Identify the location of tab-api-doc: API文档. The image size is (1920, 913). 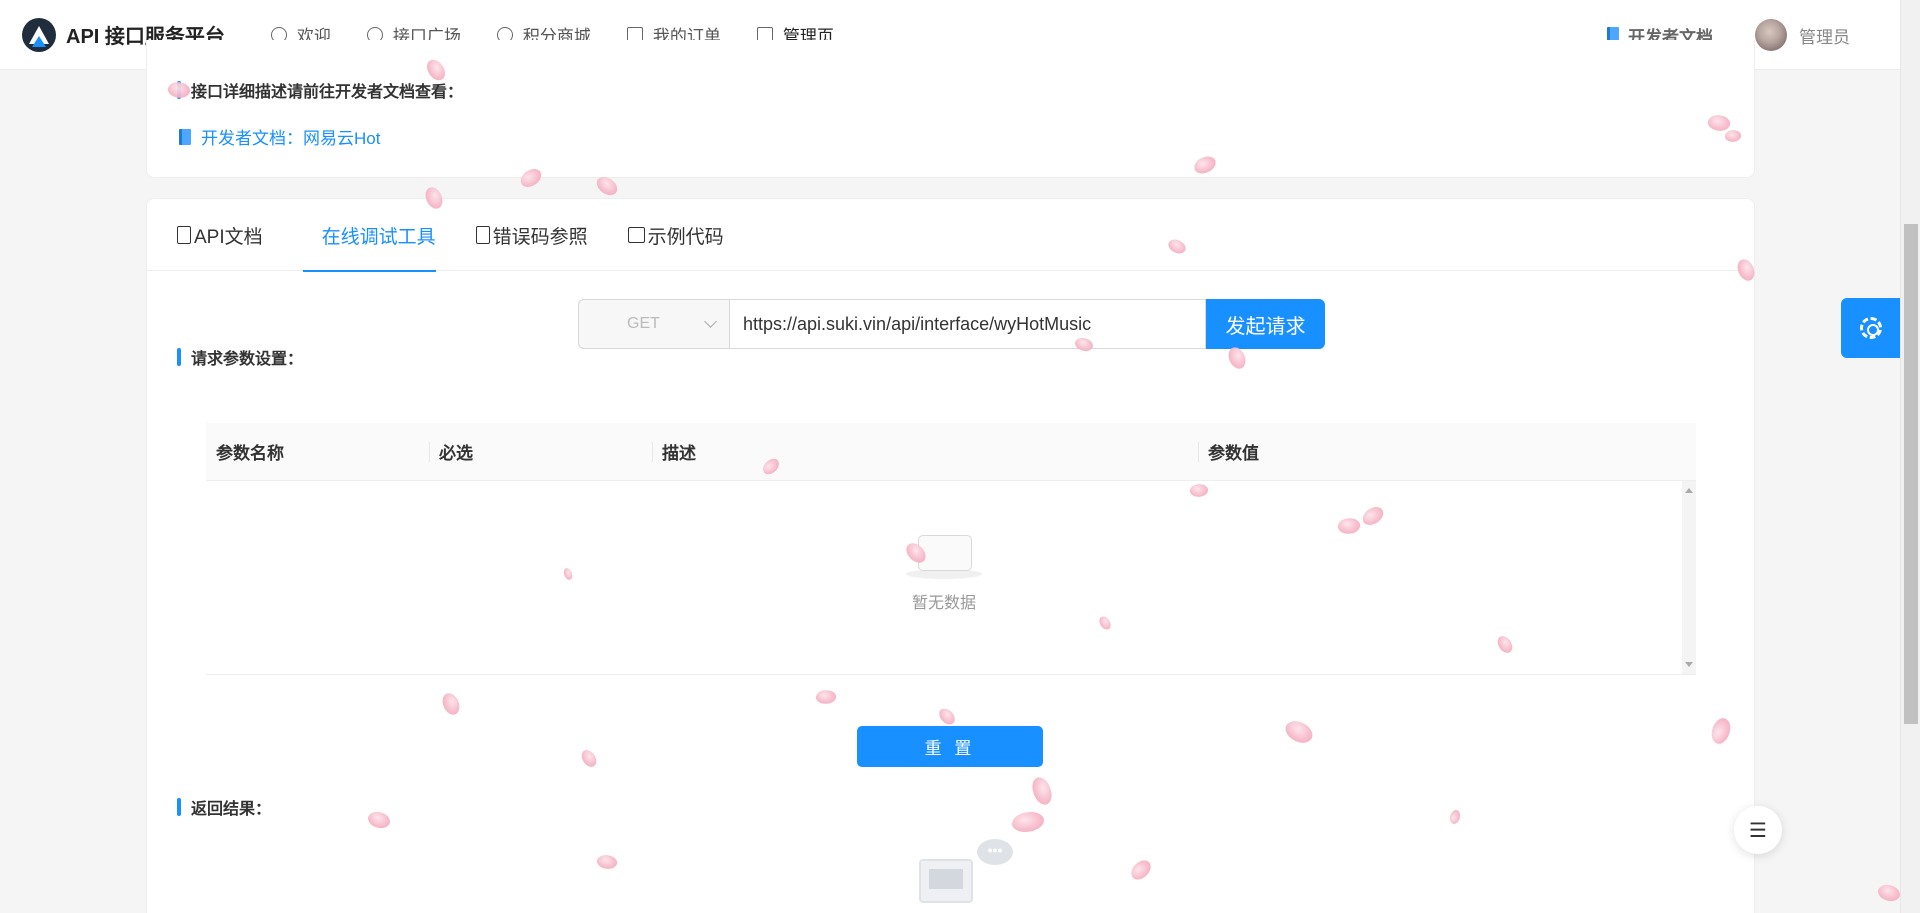
(220, 235).